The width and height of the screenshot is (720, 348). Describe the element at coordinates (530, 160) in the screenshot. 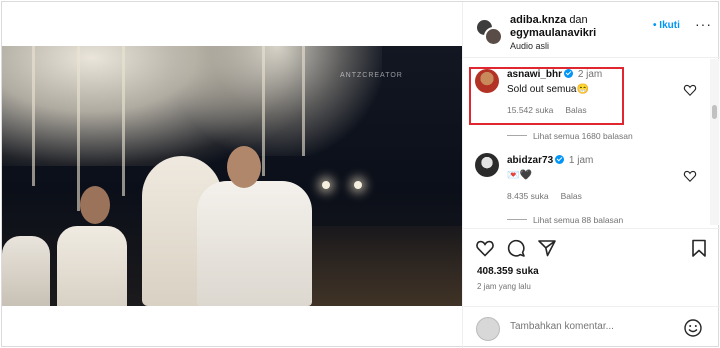

I see `username: abidzar73` at that location.